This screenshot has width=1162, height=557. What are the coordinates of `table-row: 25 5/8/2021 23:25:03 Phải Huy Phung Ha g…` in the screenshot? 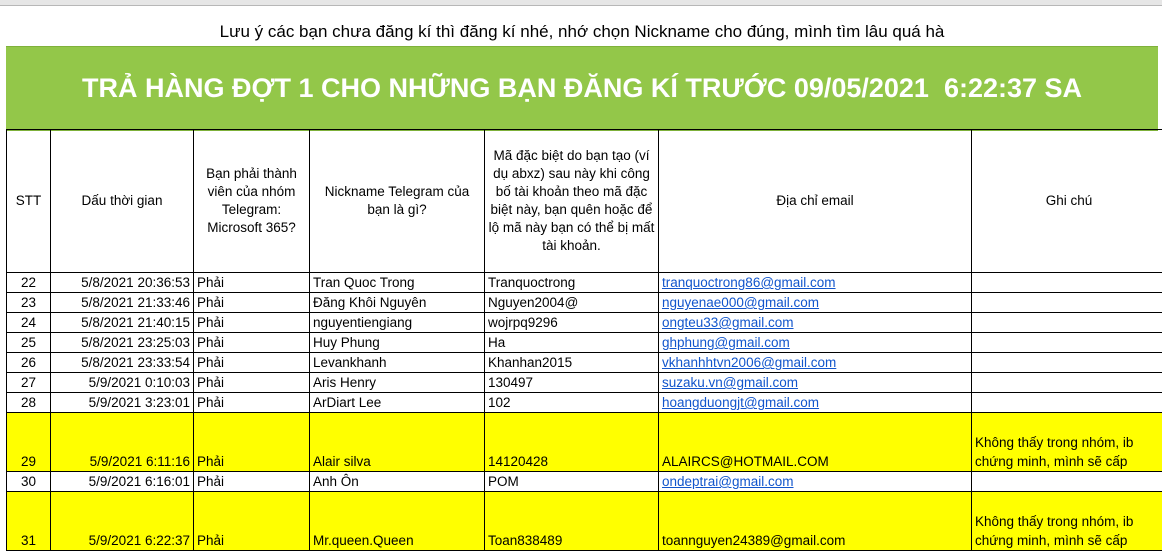 It's located at (584, 342).